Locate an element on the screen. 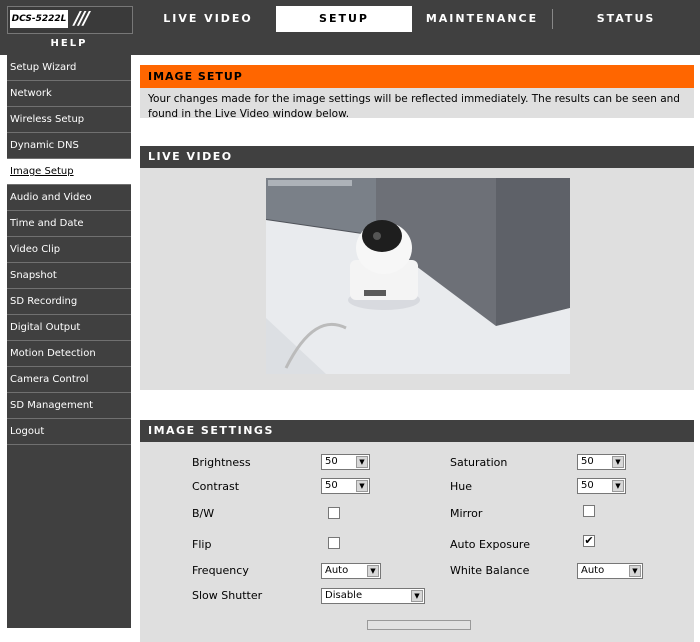 This screenshot has width=700, height=642. sidebar-item-video-clip: Video Clip is located at coordinates (69, 250).